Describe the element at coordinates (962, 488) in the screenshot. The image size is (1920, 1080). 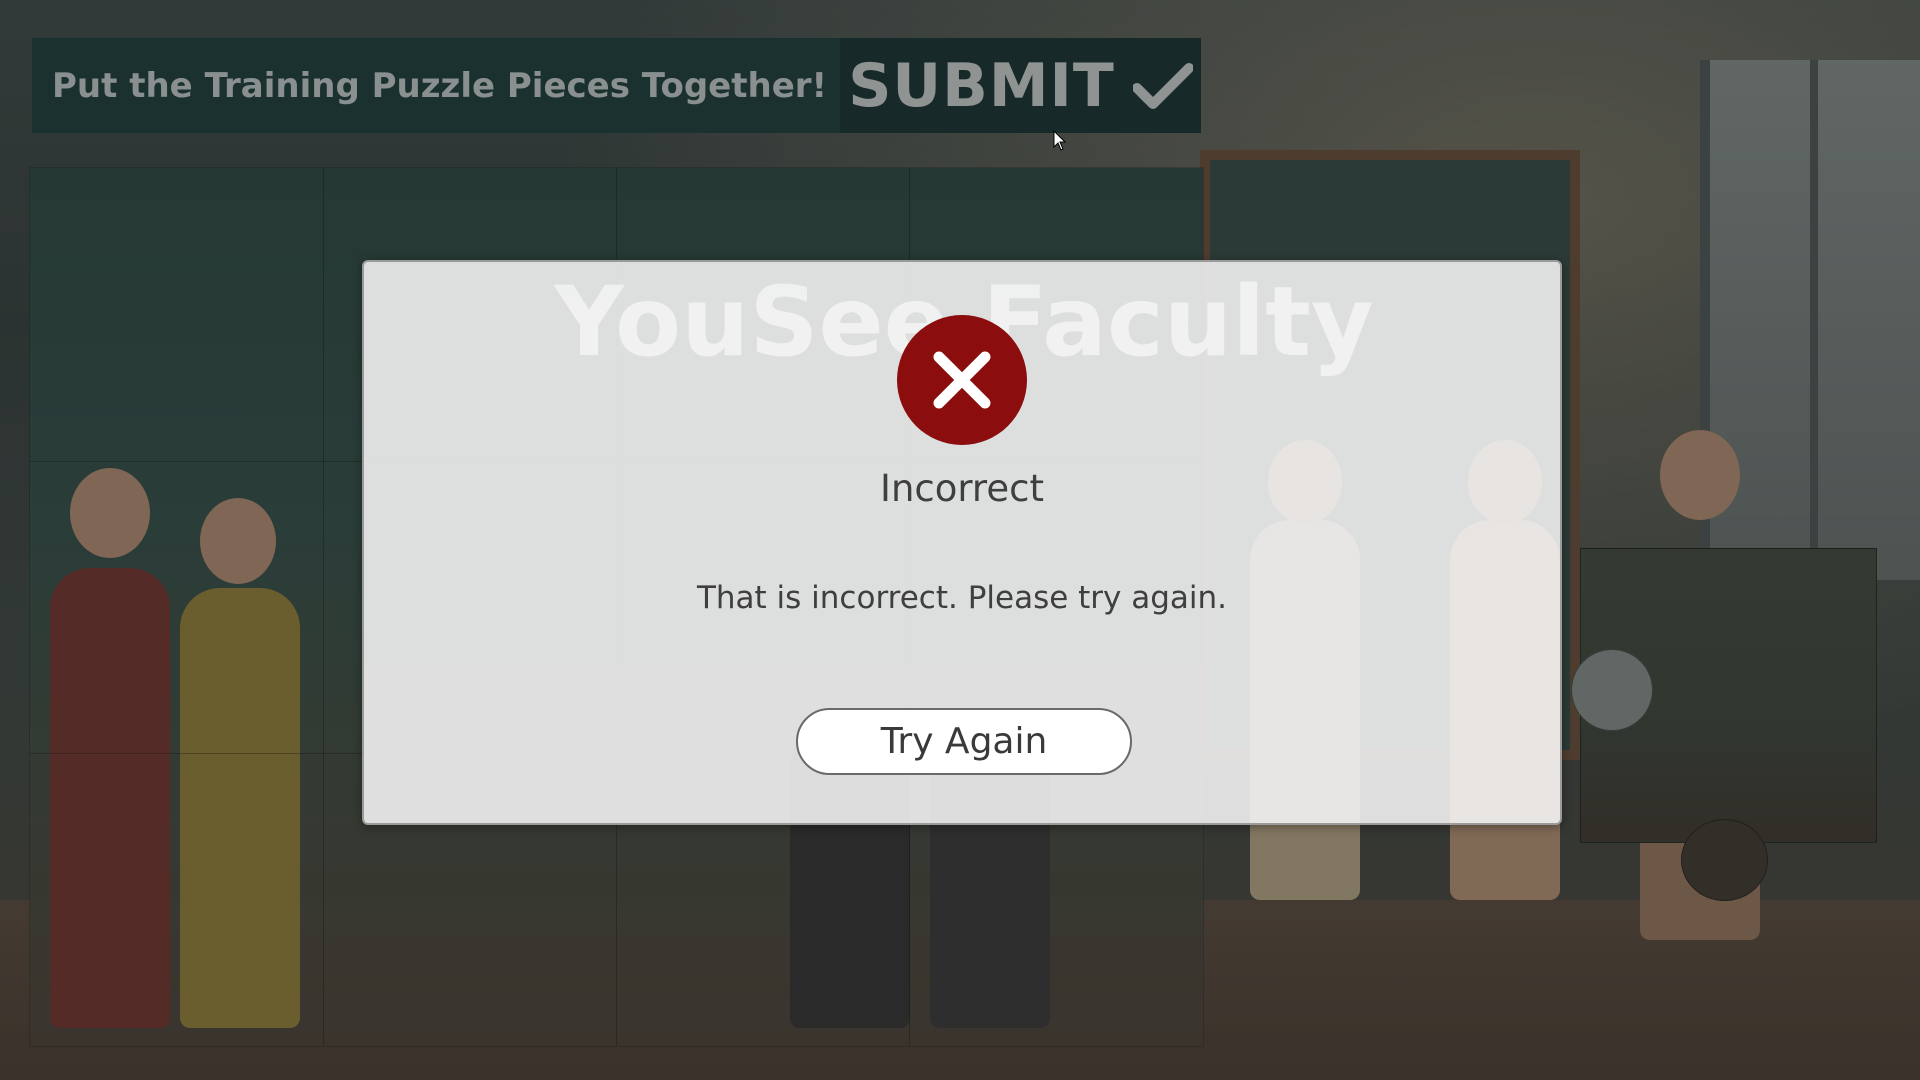
I see `dialog-title: Incorrect` at that location.